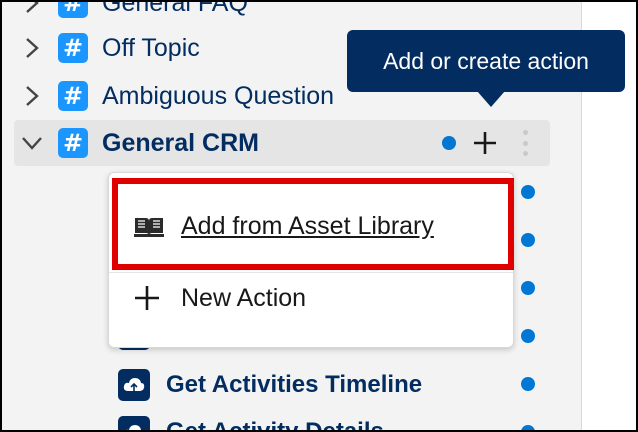 The height and width of the screenshot is (432, 638). Describe the element at coordinates (151, 226) in the screenshot. I see `book-icon` at that location.